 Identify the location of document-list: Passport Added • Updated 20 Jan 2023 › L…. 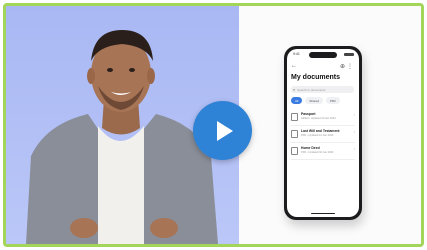
(323, 134).